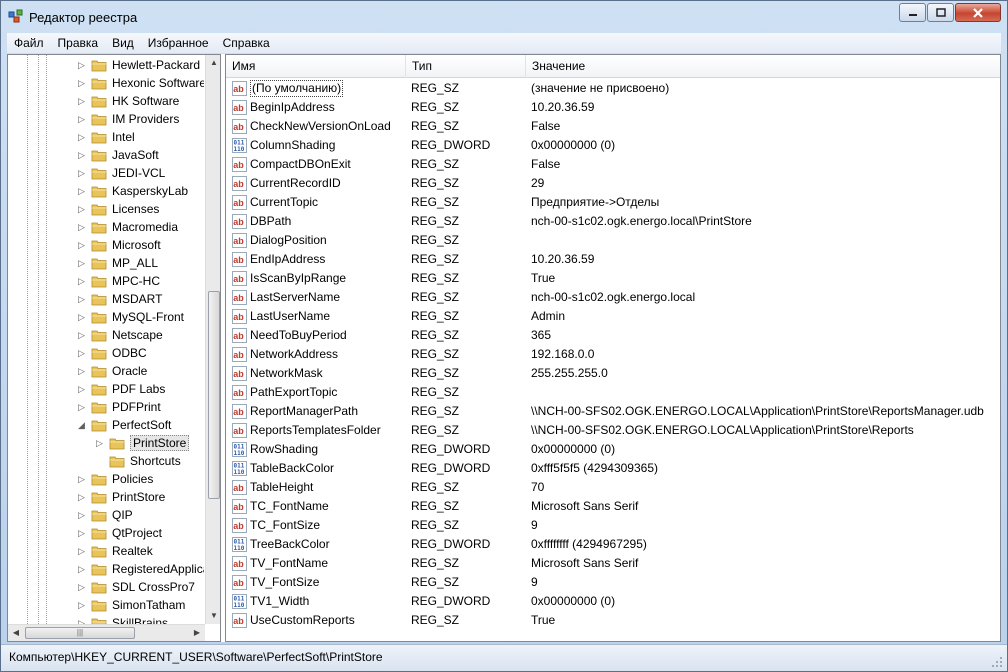  What do you see at coordinates (613, 620) in the screenshot?
I see `value-row: ab UseCustomReports REG_SZ True` at bounding box center [613, 620].